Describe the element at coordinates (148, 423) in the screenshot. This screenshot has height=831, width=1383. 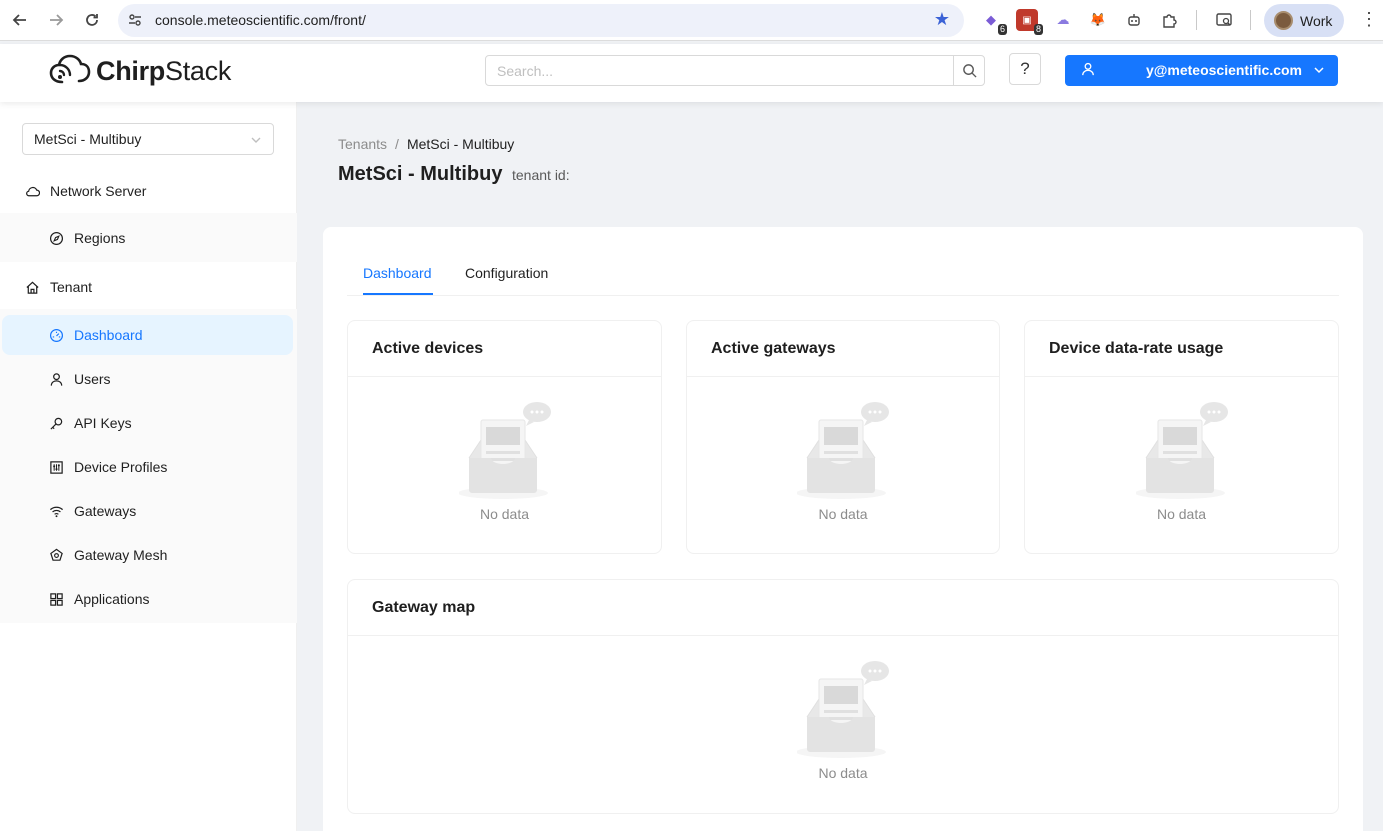
I see `sidebar-item-api-keys: API Keys` at that location.